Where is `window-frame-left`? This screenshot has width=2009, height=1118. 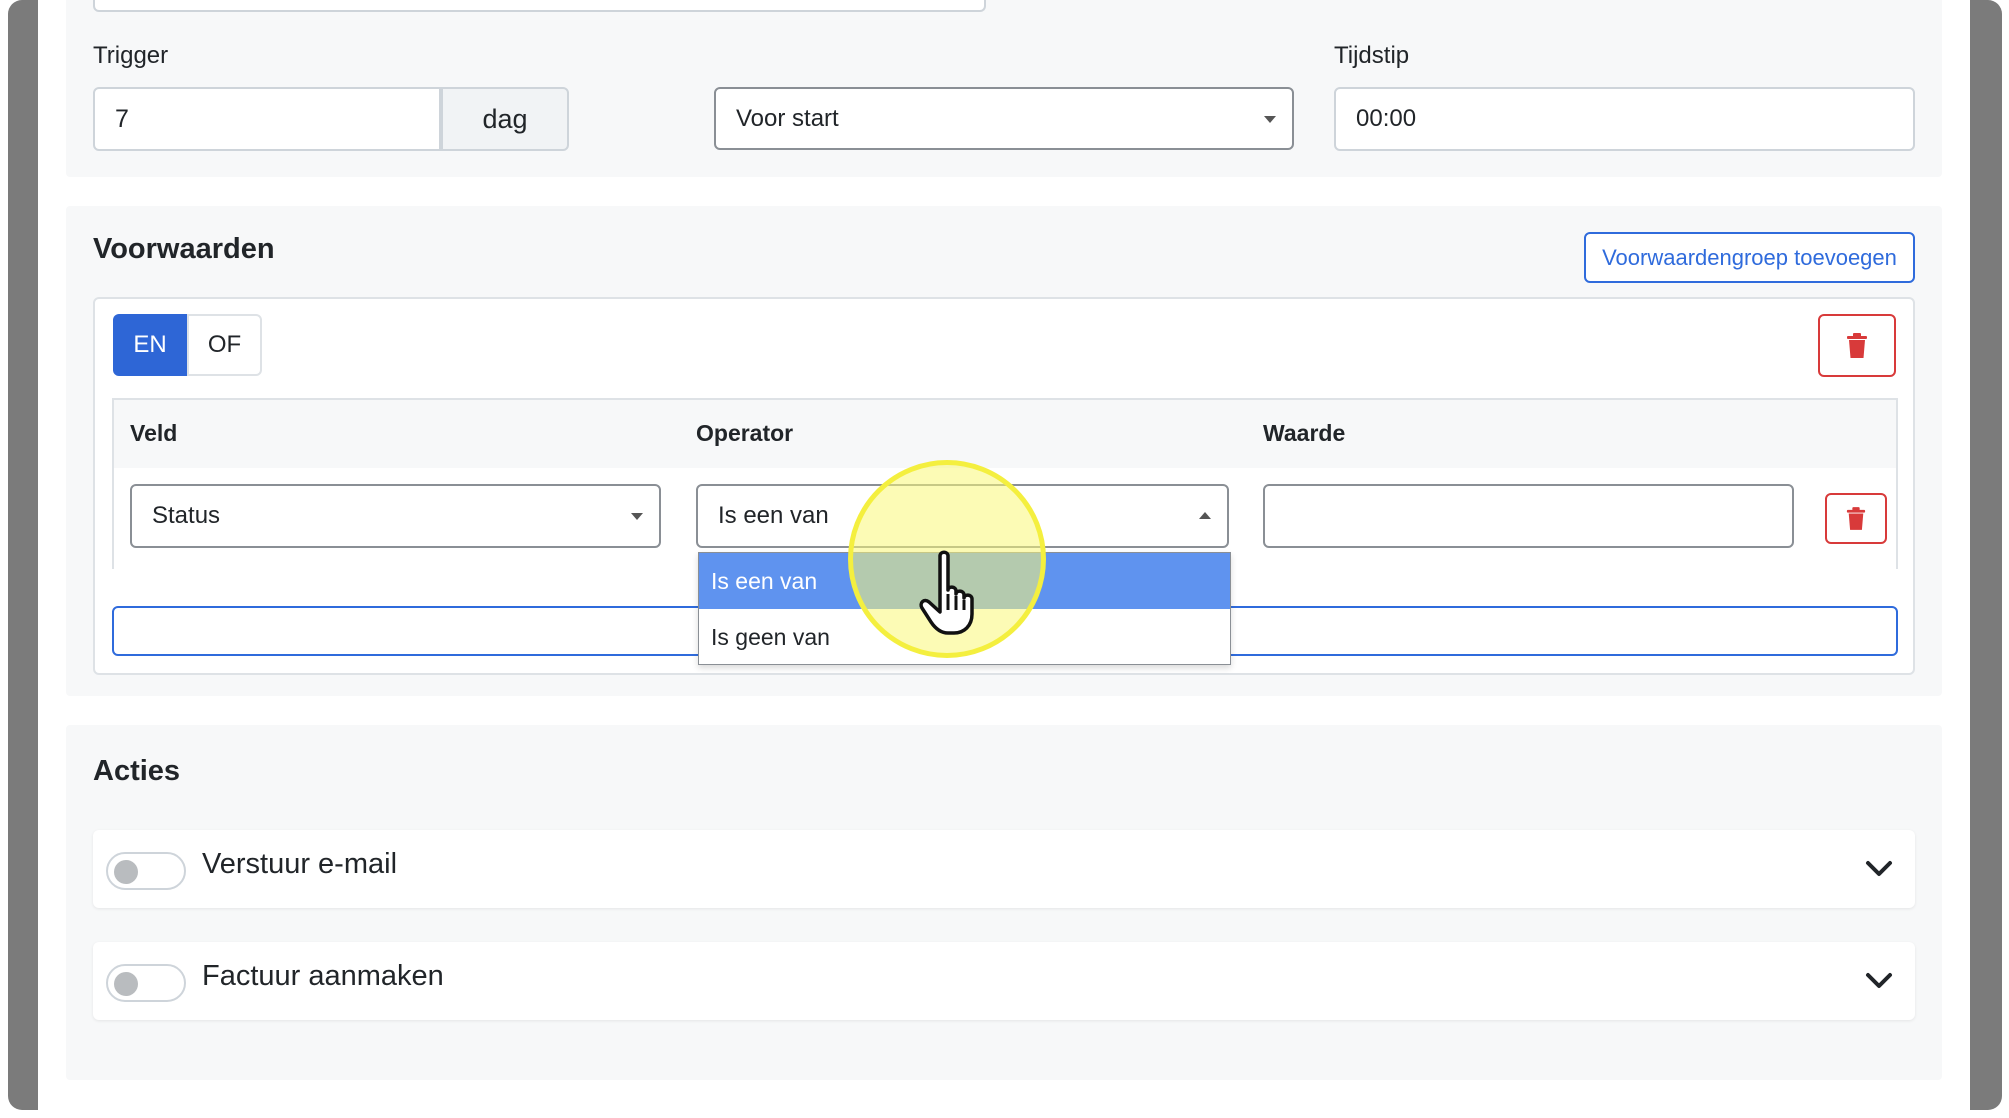 window-frame-left is located at coordinates (23, 555).